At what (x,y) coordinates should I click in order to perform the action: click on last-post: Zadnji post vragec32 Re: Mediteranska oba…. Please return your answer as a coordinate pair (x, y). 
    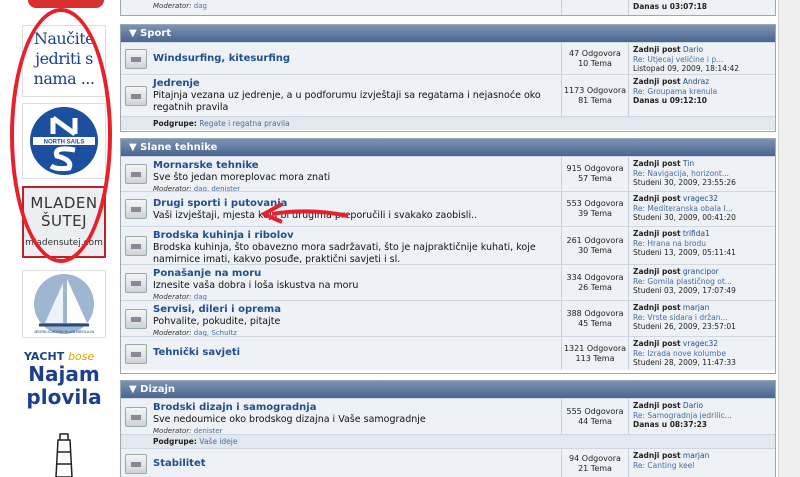
    Looking at the image, I should click on (703, 208).